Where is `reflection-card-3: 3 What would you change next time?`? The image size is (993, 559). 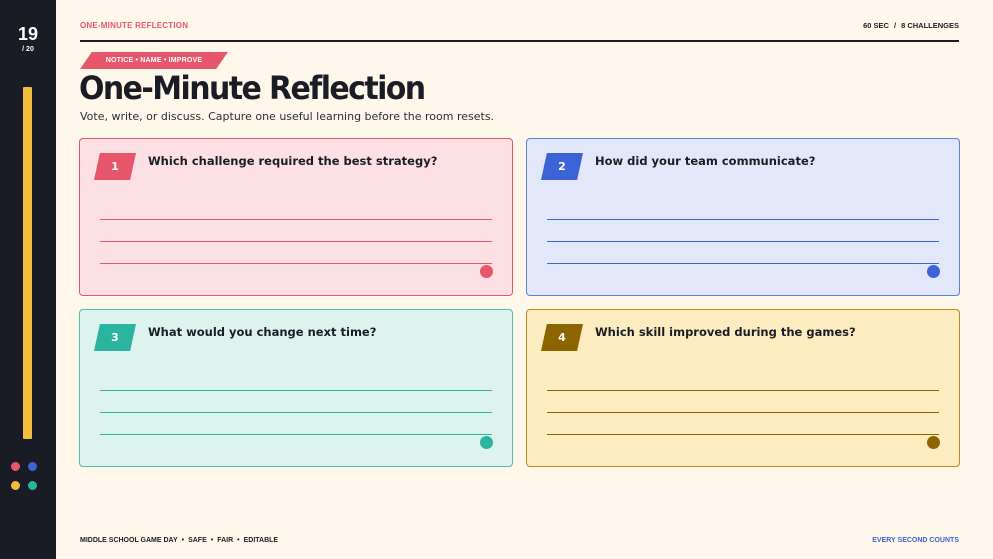
reflection-card-3: 3 What would you change next time? is located at coordinates (296, 388).